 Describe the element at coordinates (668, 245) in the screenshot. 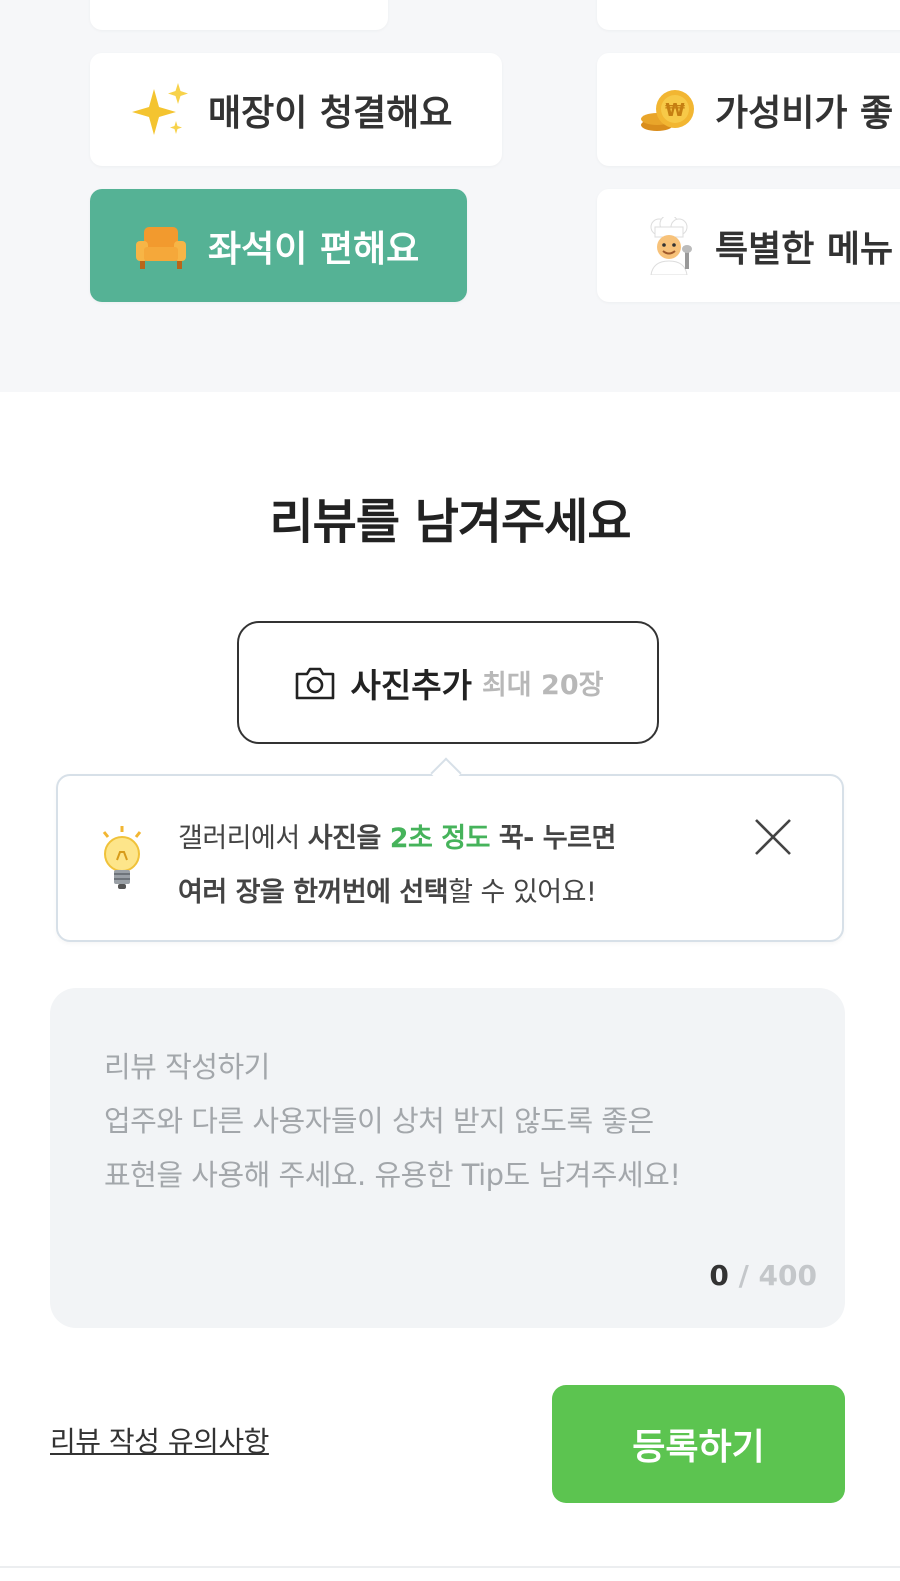

I see `chef-icon` at that location.